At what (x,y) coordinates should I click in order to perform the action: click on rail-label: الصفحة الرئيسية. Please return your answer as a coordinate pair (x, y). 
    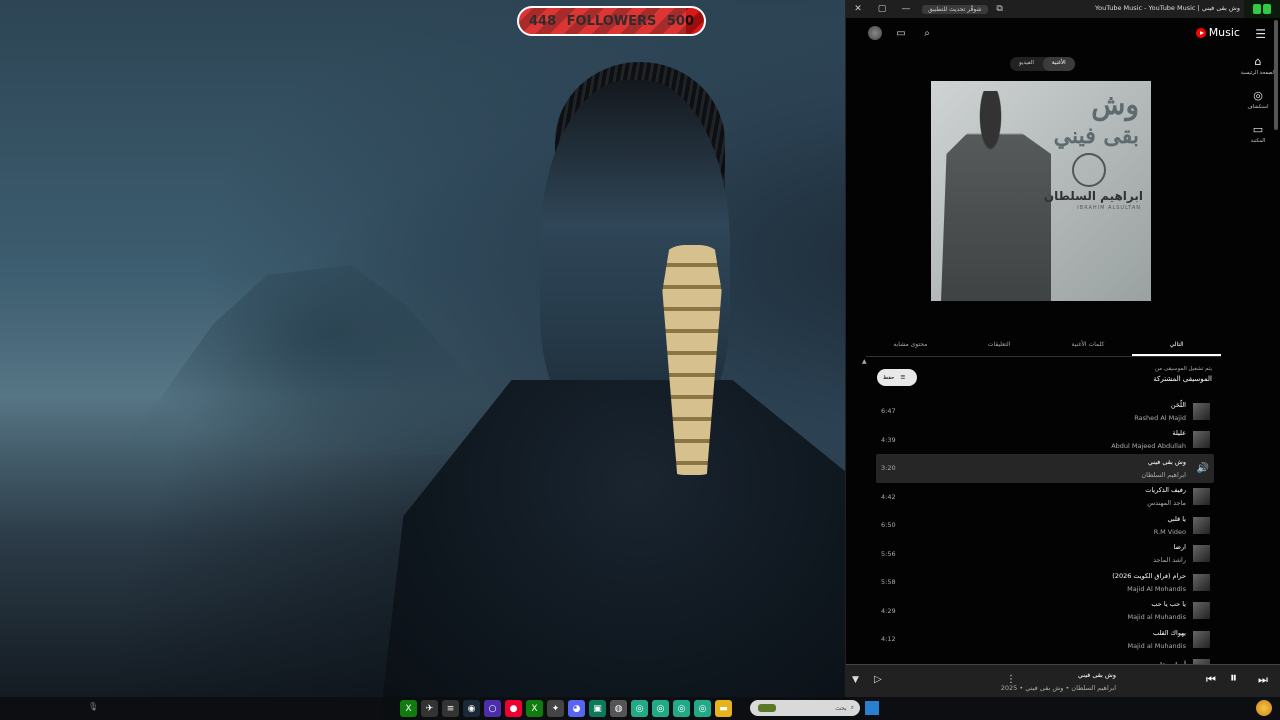
    Looking at the image, I should click on (1258, 72).